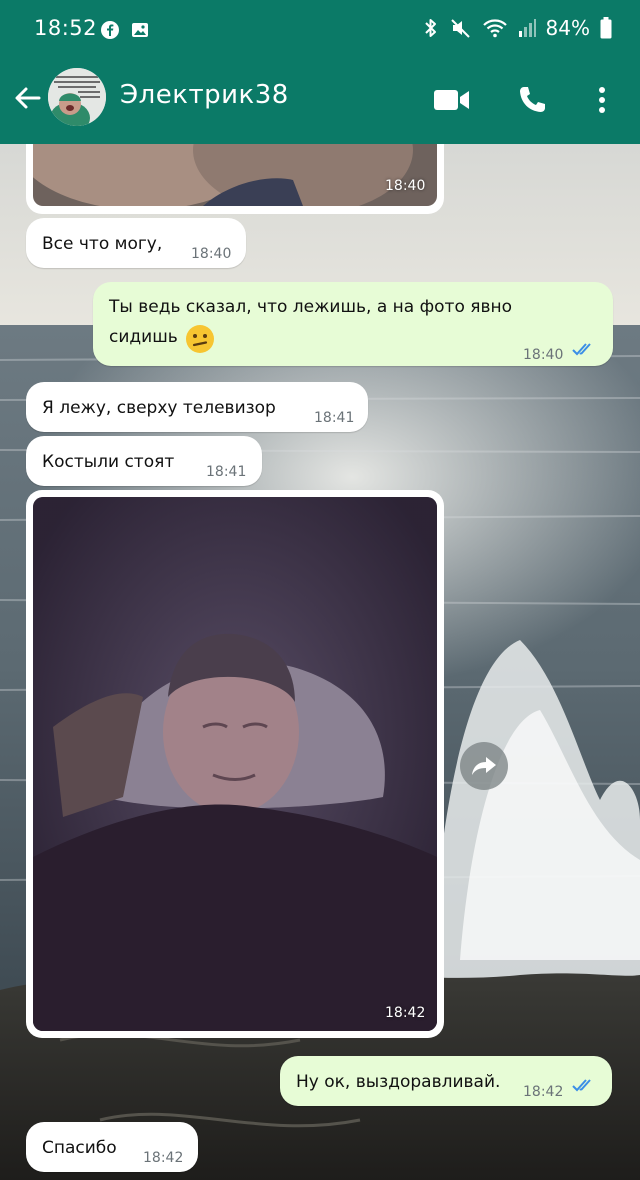  Describe the element at coordinates (606, 28) in the screenshot. I see `battery-icon` at that location.